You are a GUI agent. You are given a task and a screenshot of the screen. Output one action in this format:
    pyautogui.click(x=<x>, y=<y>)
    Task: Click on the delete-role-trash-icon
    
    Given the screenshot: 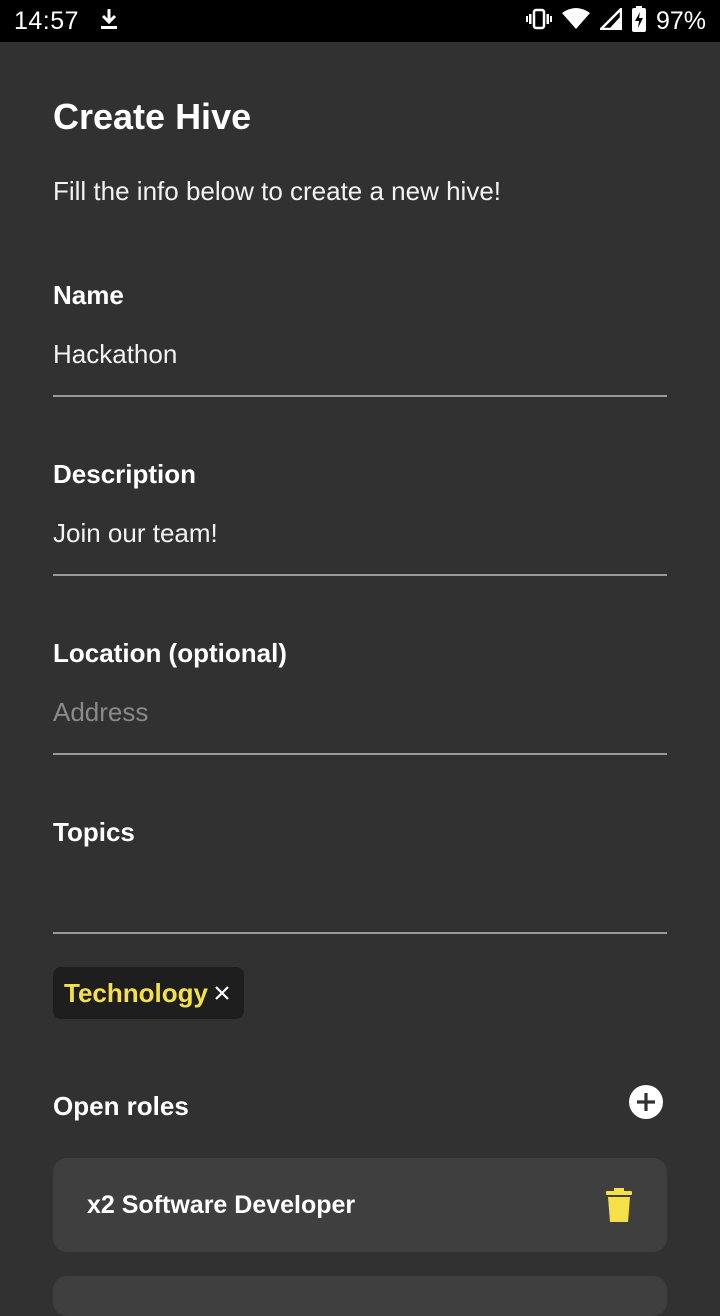 What is the action you would take?
    pyautogui.click(x=619, y=1205)
    